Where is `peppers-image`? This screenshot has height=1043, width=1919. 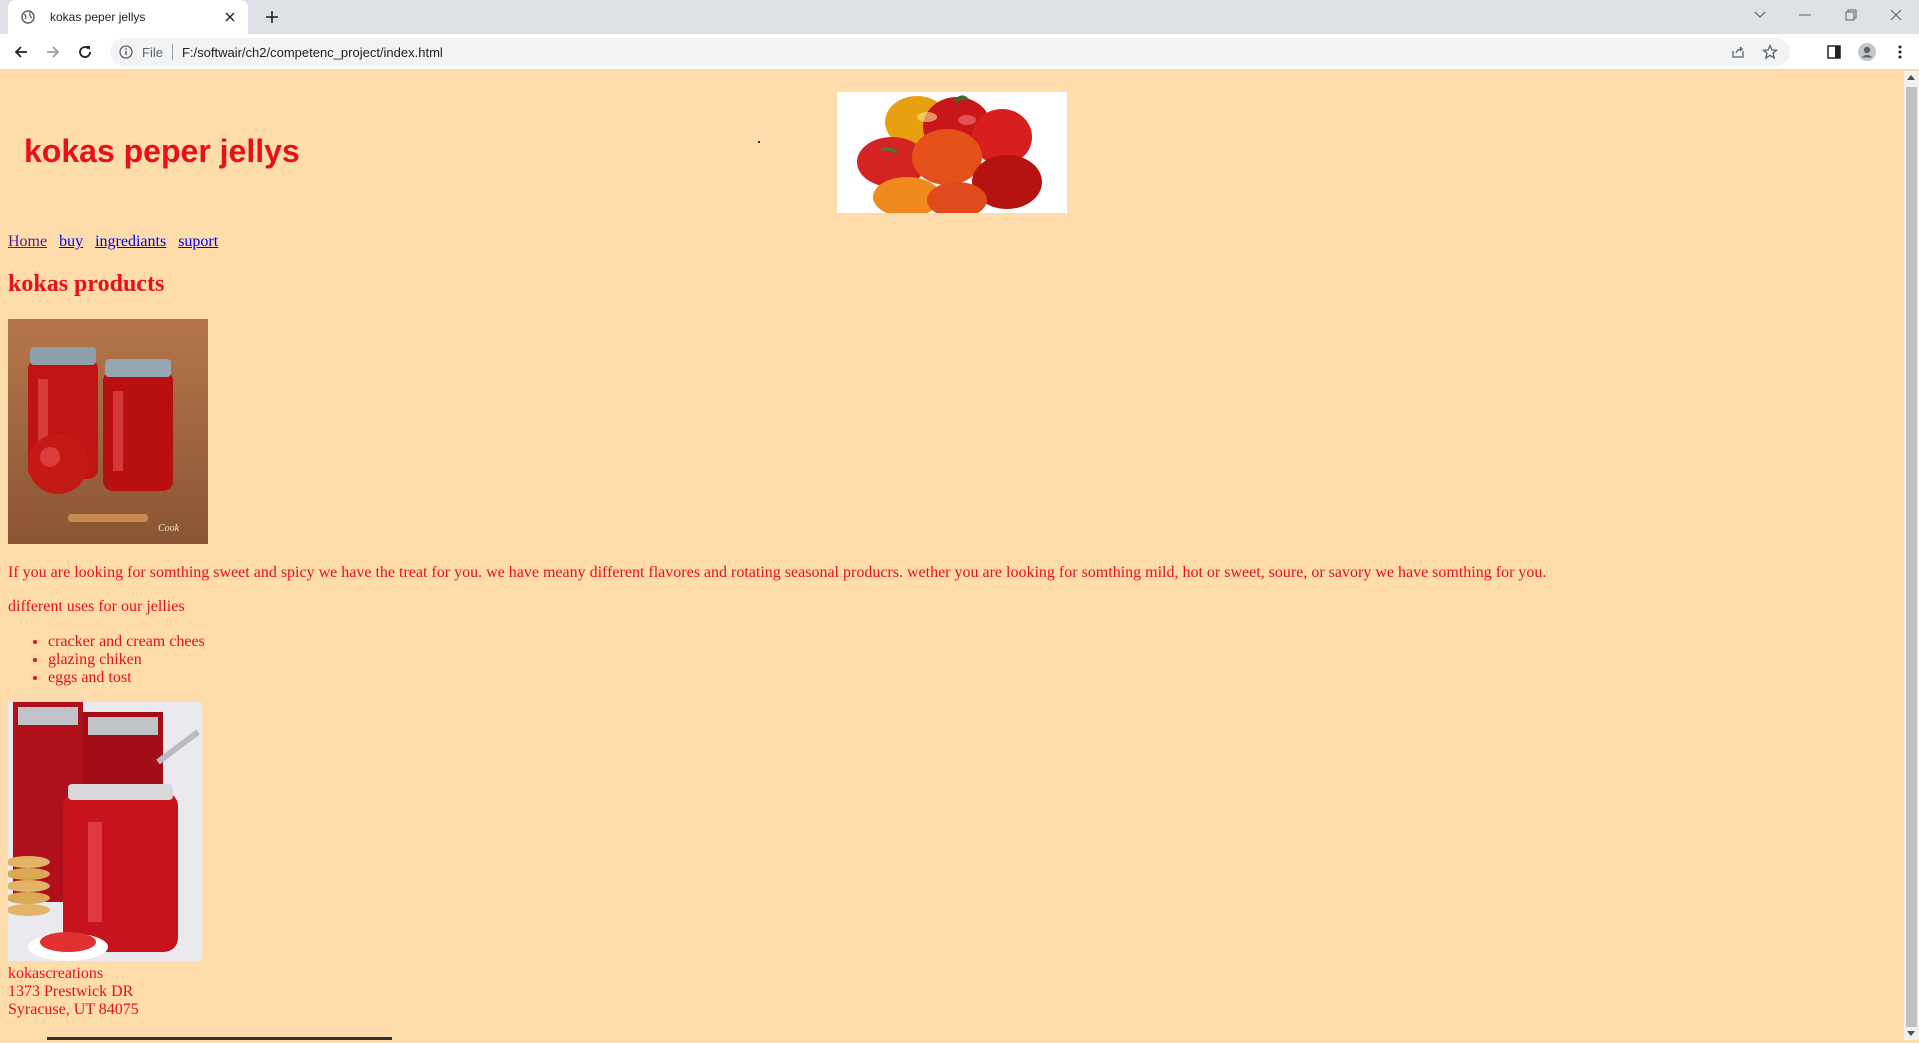 peppers-image is located at coordinates (952, 152).